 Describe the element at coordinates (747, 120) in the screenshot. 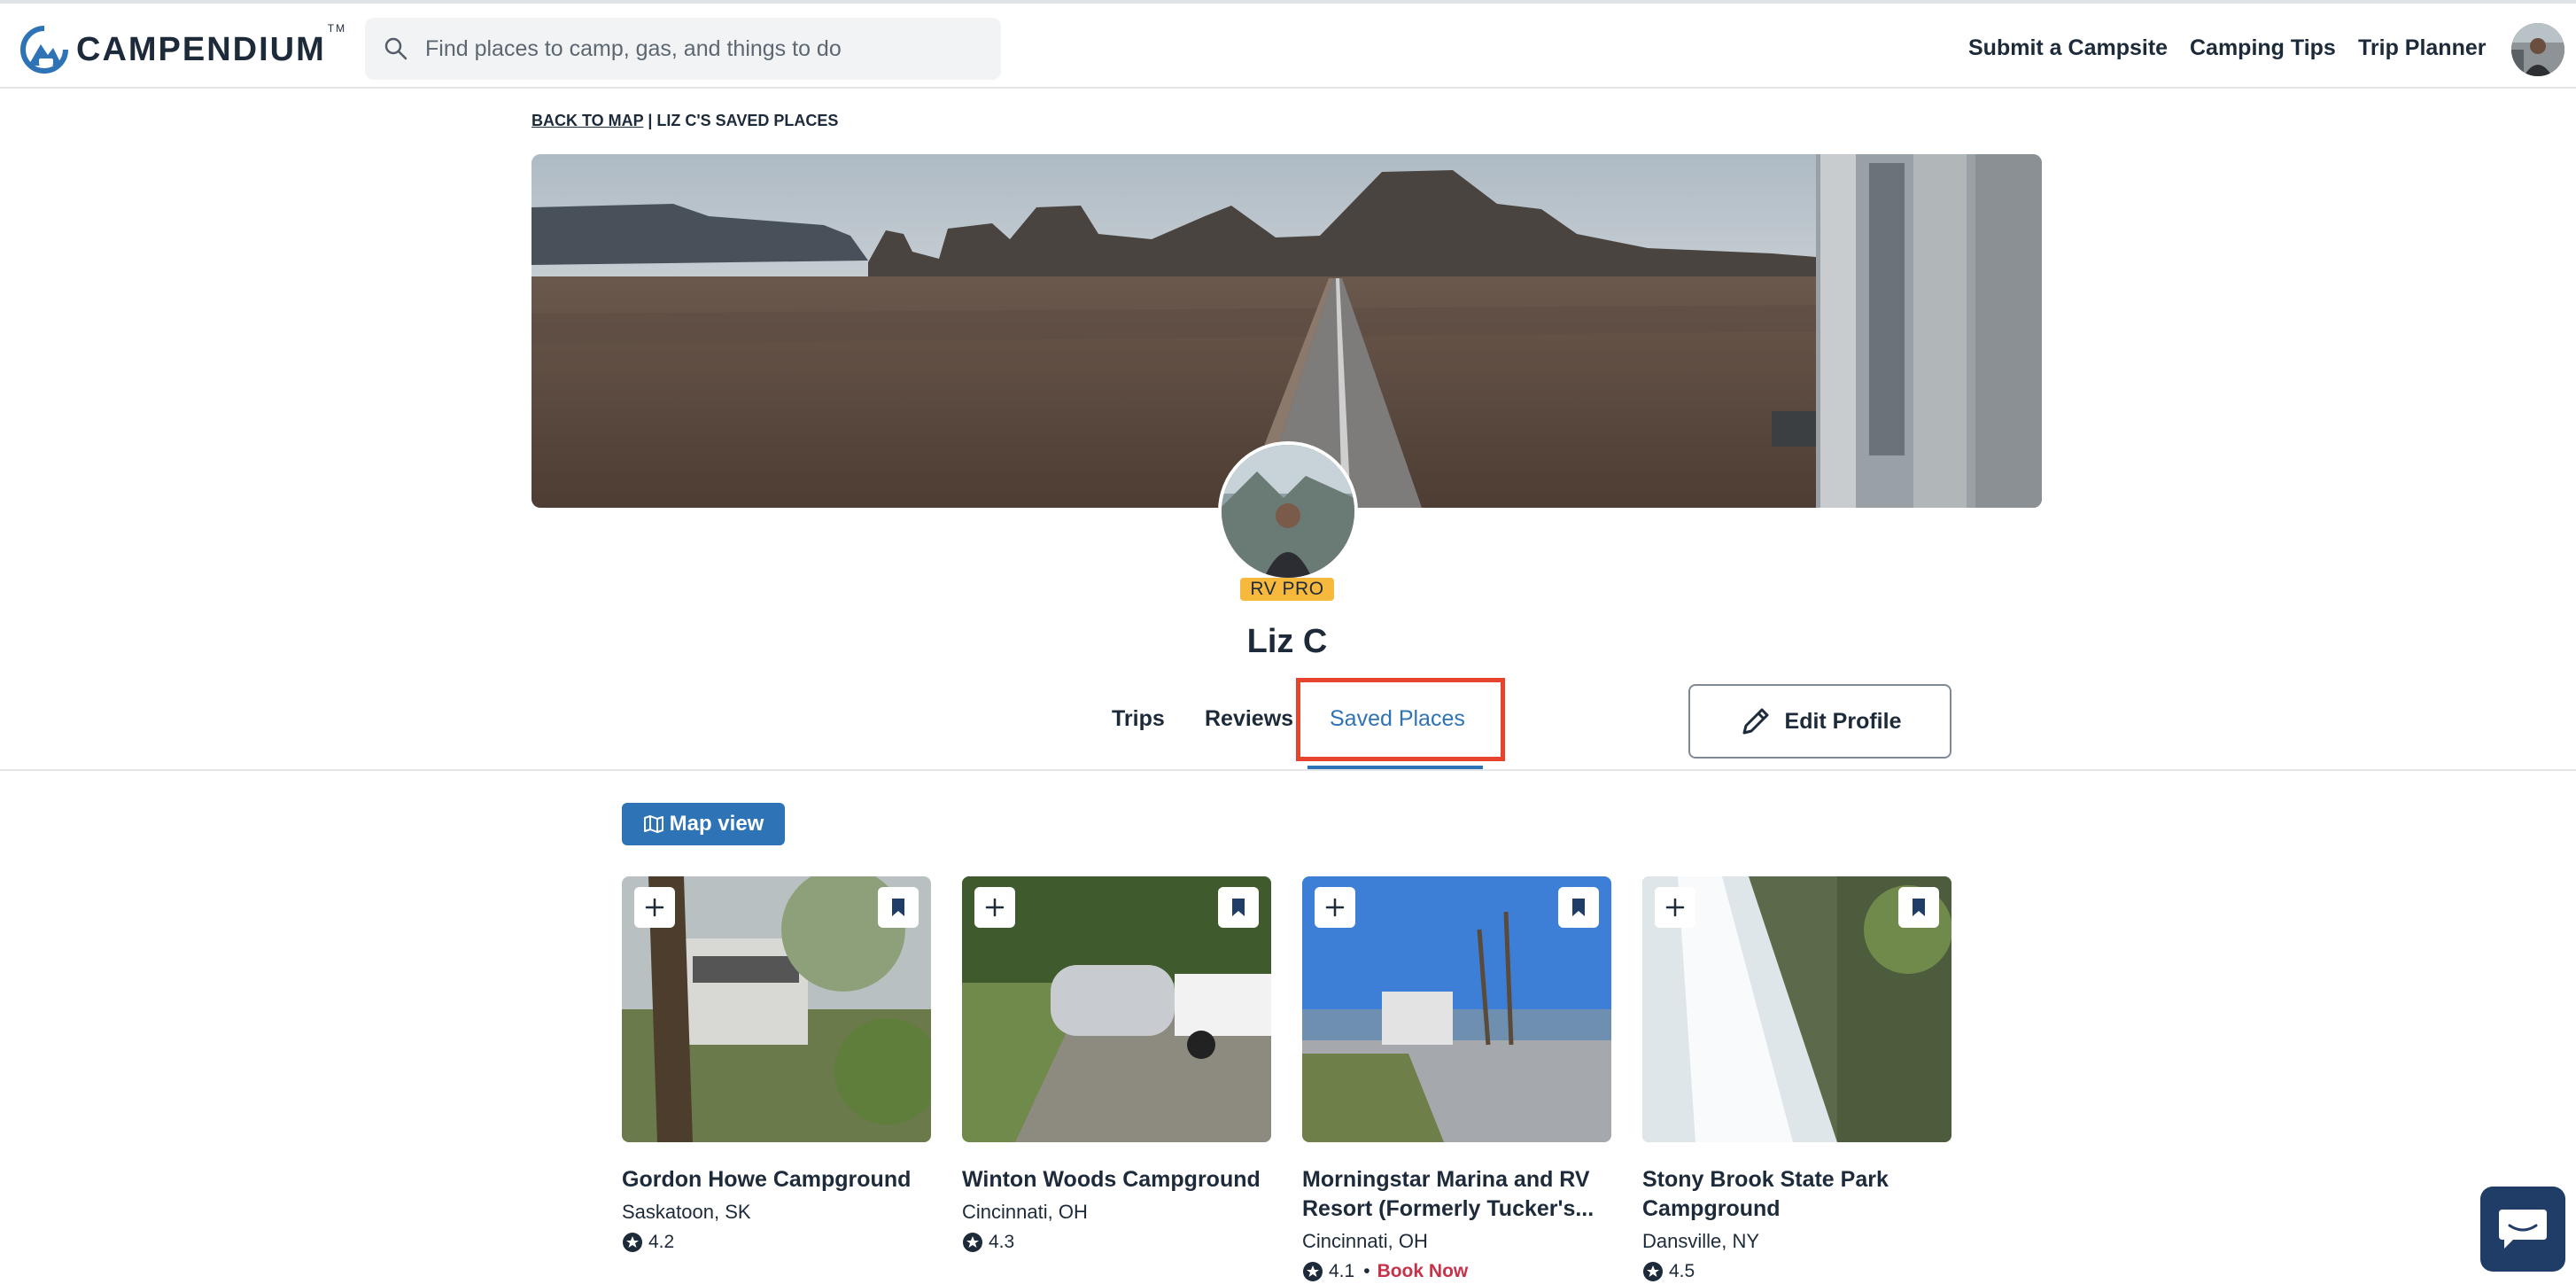

I see `breadcrumb-current: LIZ C'S SAVED PLACES` at that location.